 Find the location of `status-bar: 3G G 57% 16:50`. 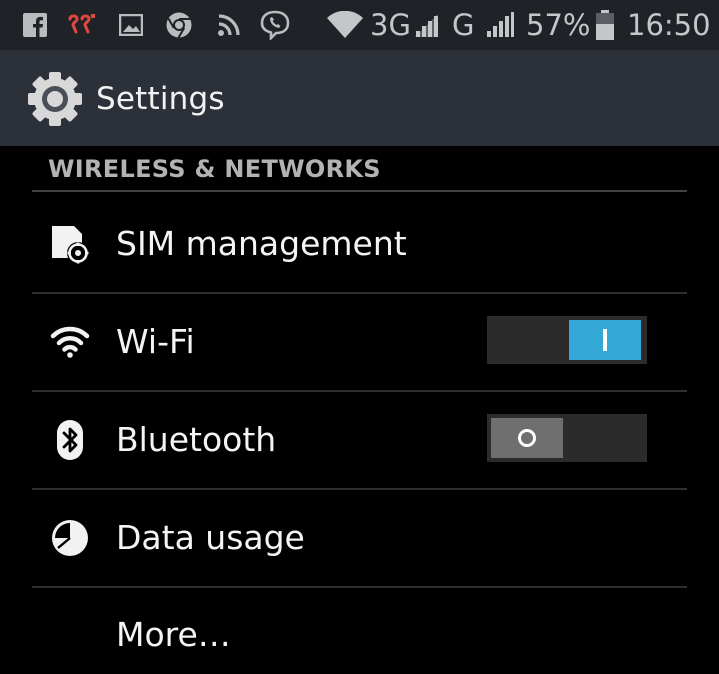

status-bar: 3G G 57% 16:50 is located at coordinates (359, 25).